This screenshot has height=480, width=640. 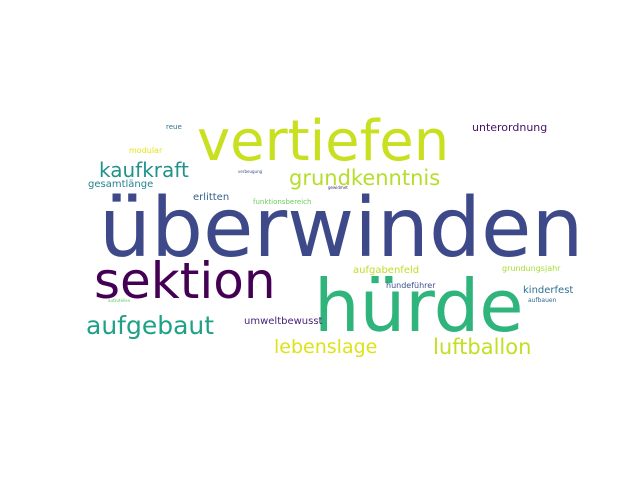 I want to click on word-reue: reue, so click(x=174, y=127).